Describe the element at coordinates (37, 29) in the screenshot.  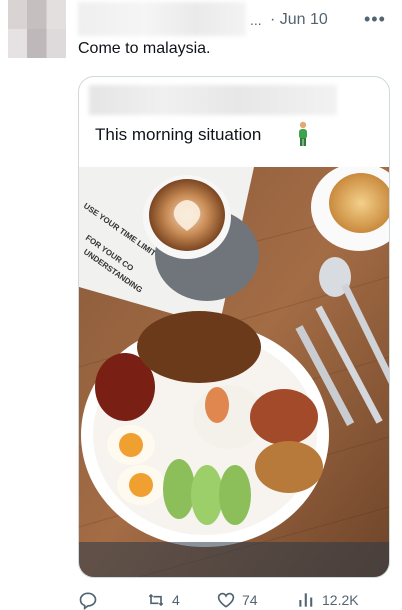
I see `avatar` at that location.